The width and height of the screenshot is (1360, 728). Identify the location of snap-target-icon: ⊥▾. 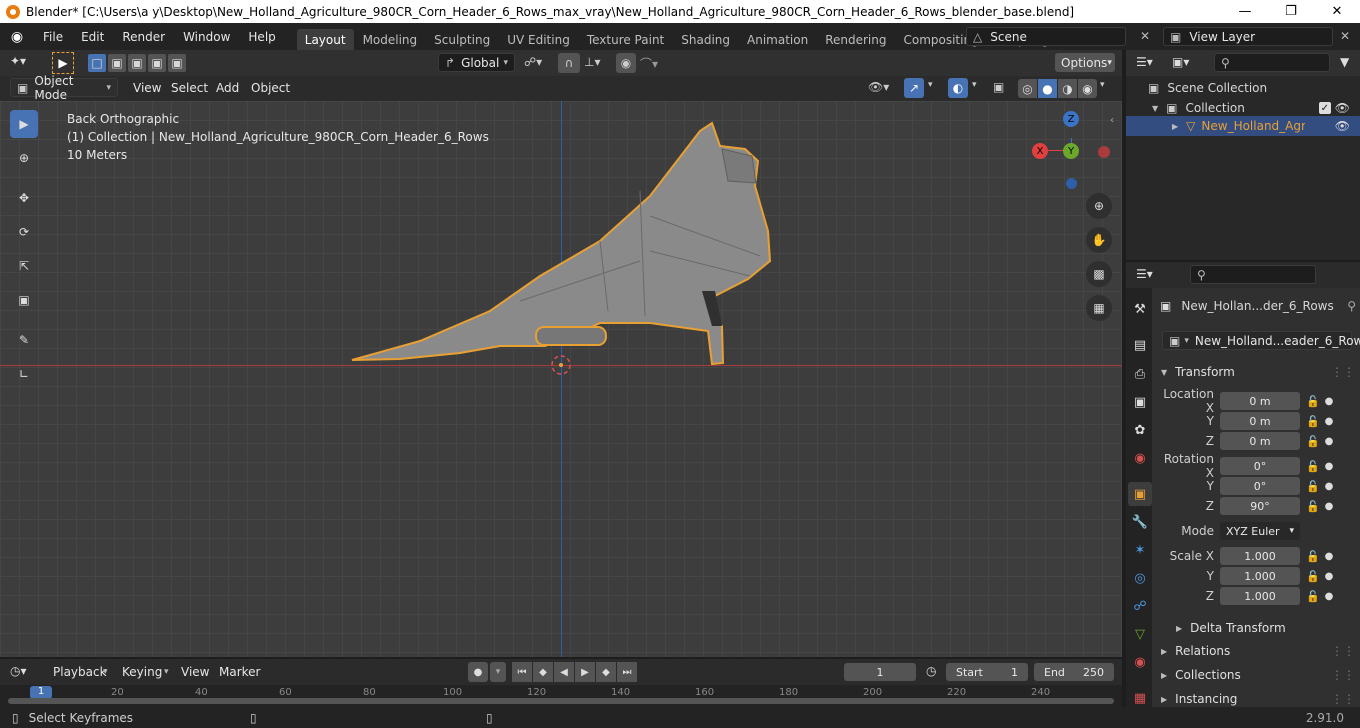
(592, 62).